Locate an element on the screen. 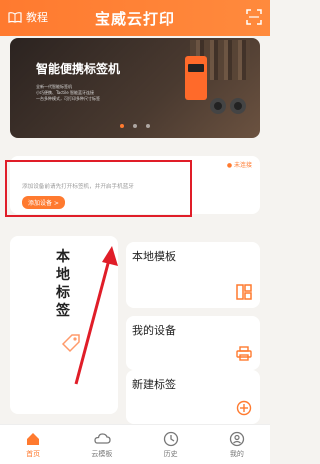 This screenshot has width=320, height=464. tab-profile: 我的 is located at coordinates (237, 445).